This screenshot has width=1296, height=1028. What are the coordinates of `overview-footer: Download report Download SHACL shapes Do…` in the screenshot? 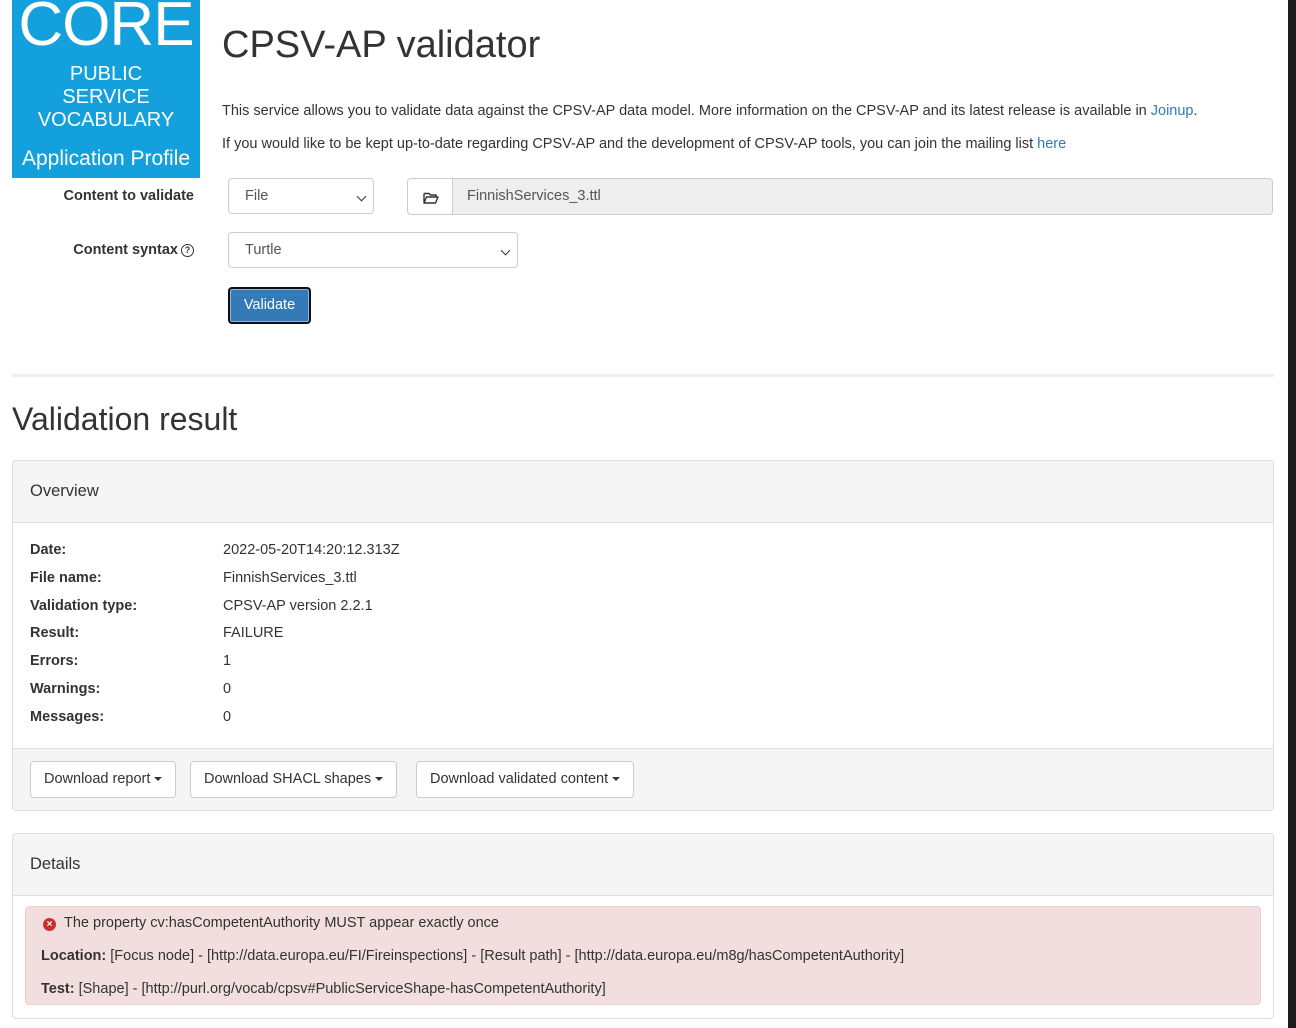 It's located at (643, 779).